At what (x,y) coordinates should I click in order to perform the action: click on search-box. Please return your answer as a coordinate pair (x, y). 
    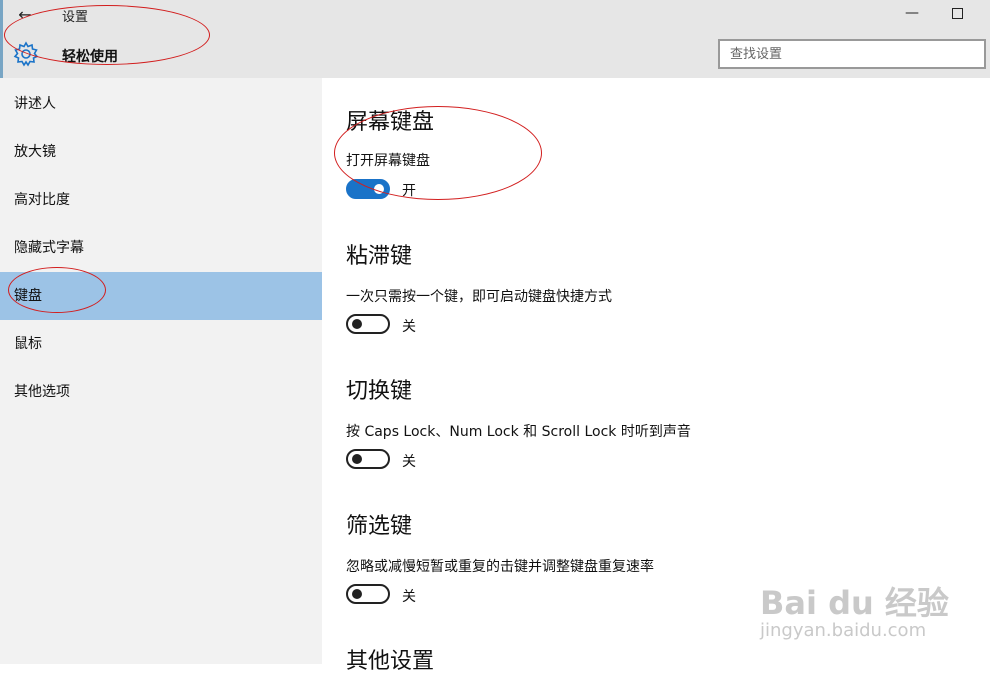
    Looking at the image, I should click on (852, 54).